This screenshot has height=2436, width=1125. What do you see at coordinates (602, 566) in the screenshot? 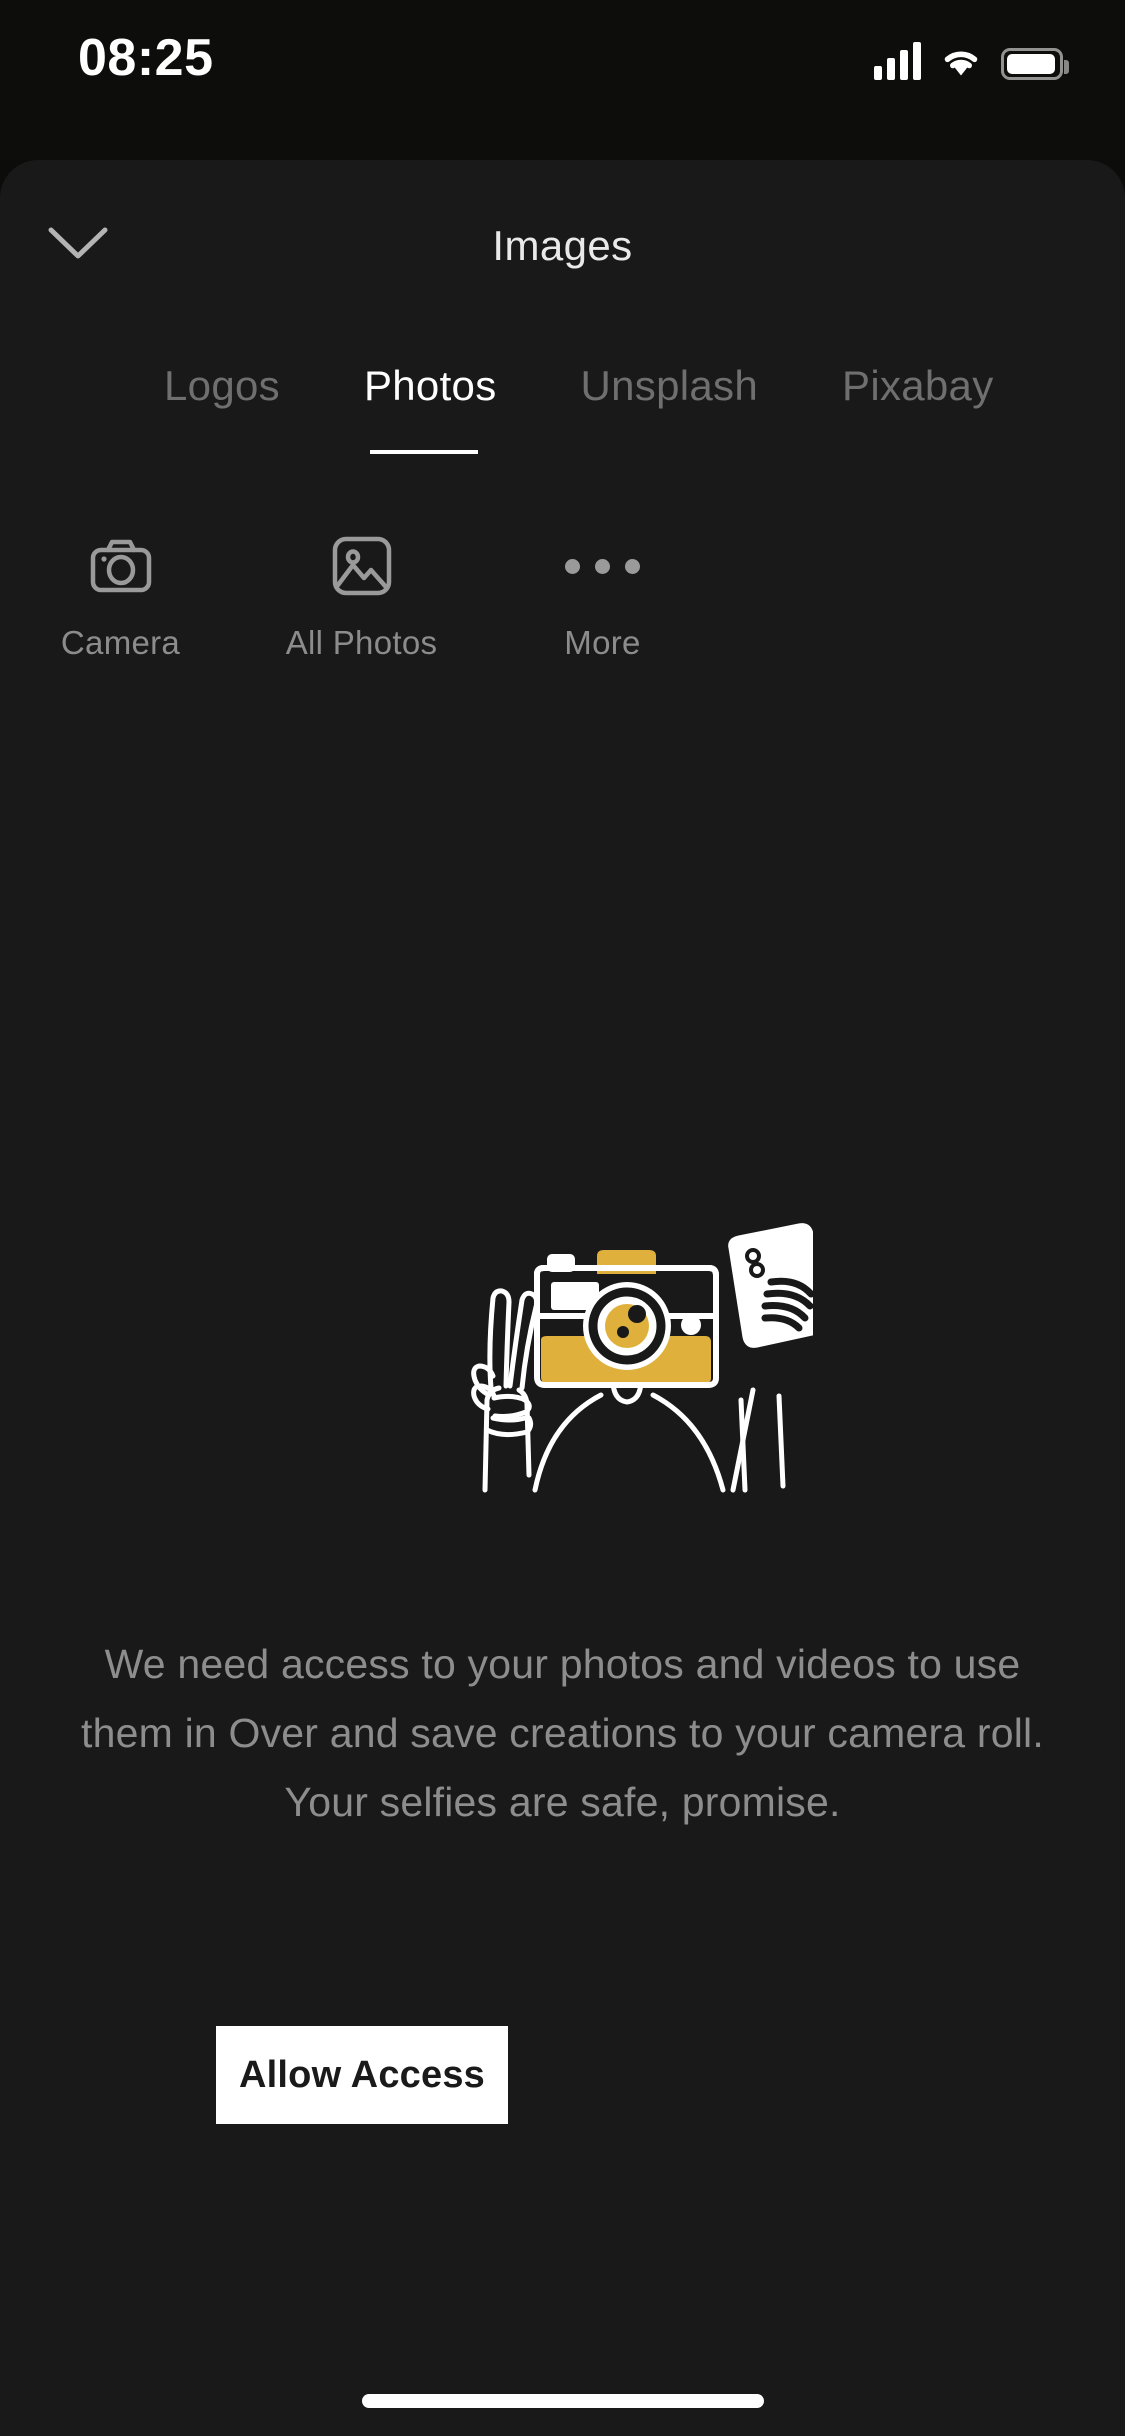
I see `ellipsis-icon` at bounding box center [602, 566].